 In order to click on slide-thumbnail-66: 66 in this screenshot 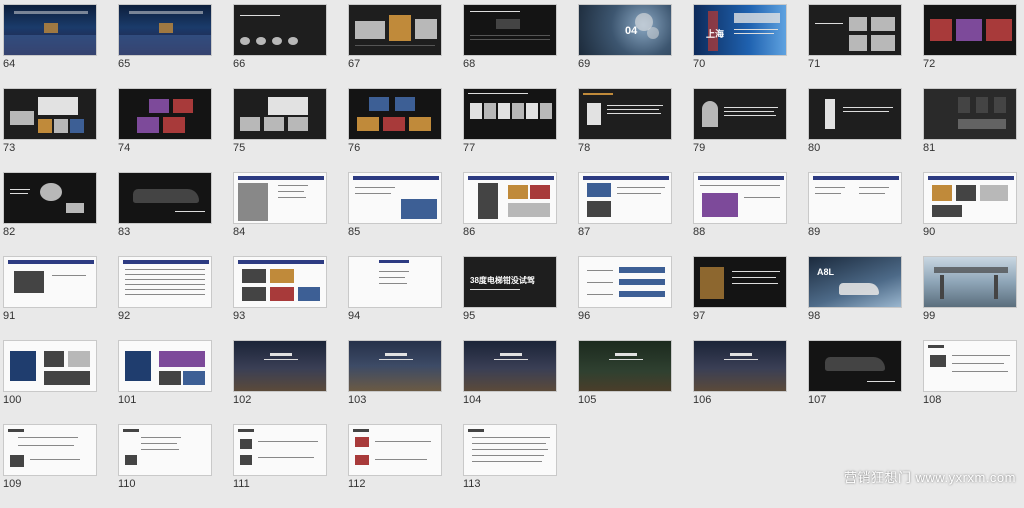, I will do `click(280, 46)`.